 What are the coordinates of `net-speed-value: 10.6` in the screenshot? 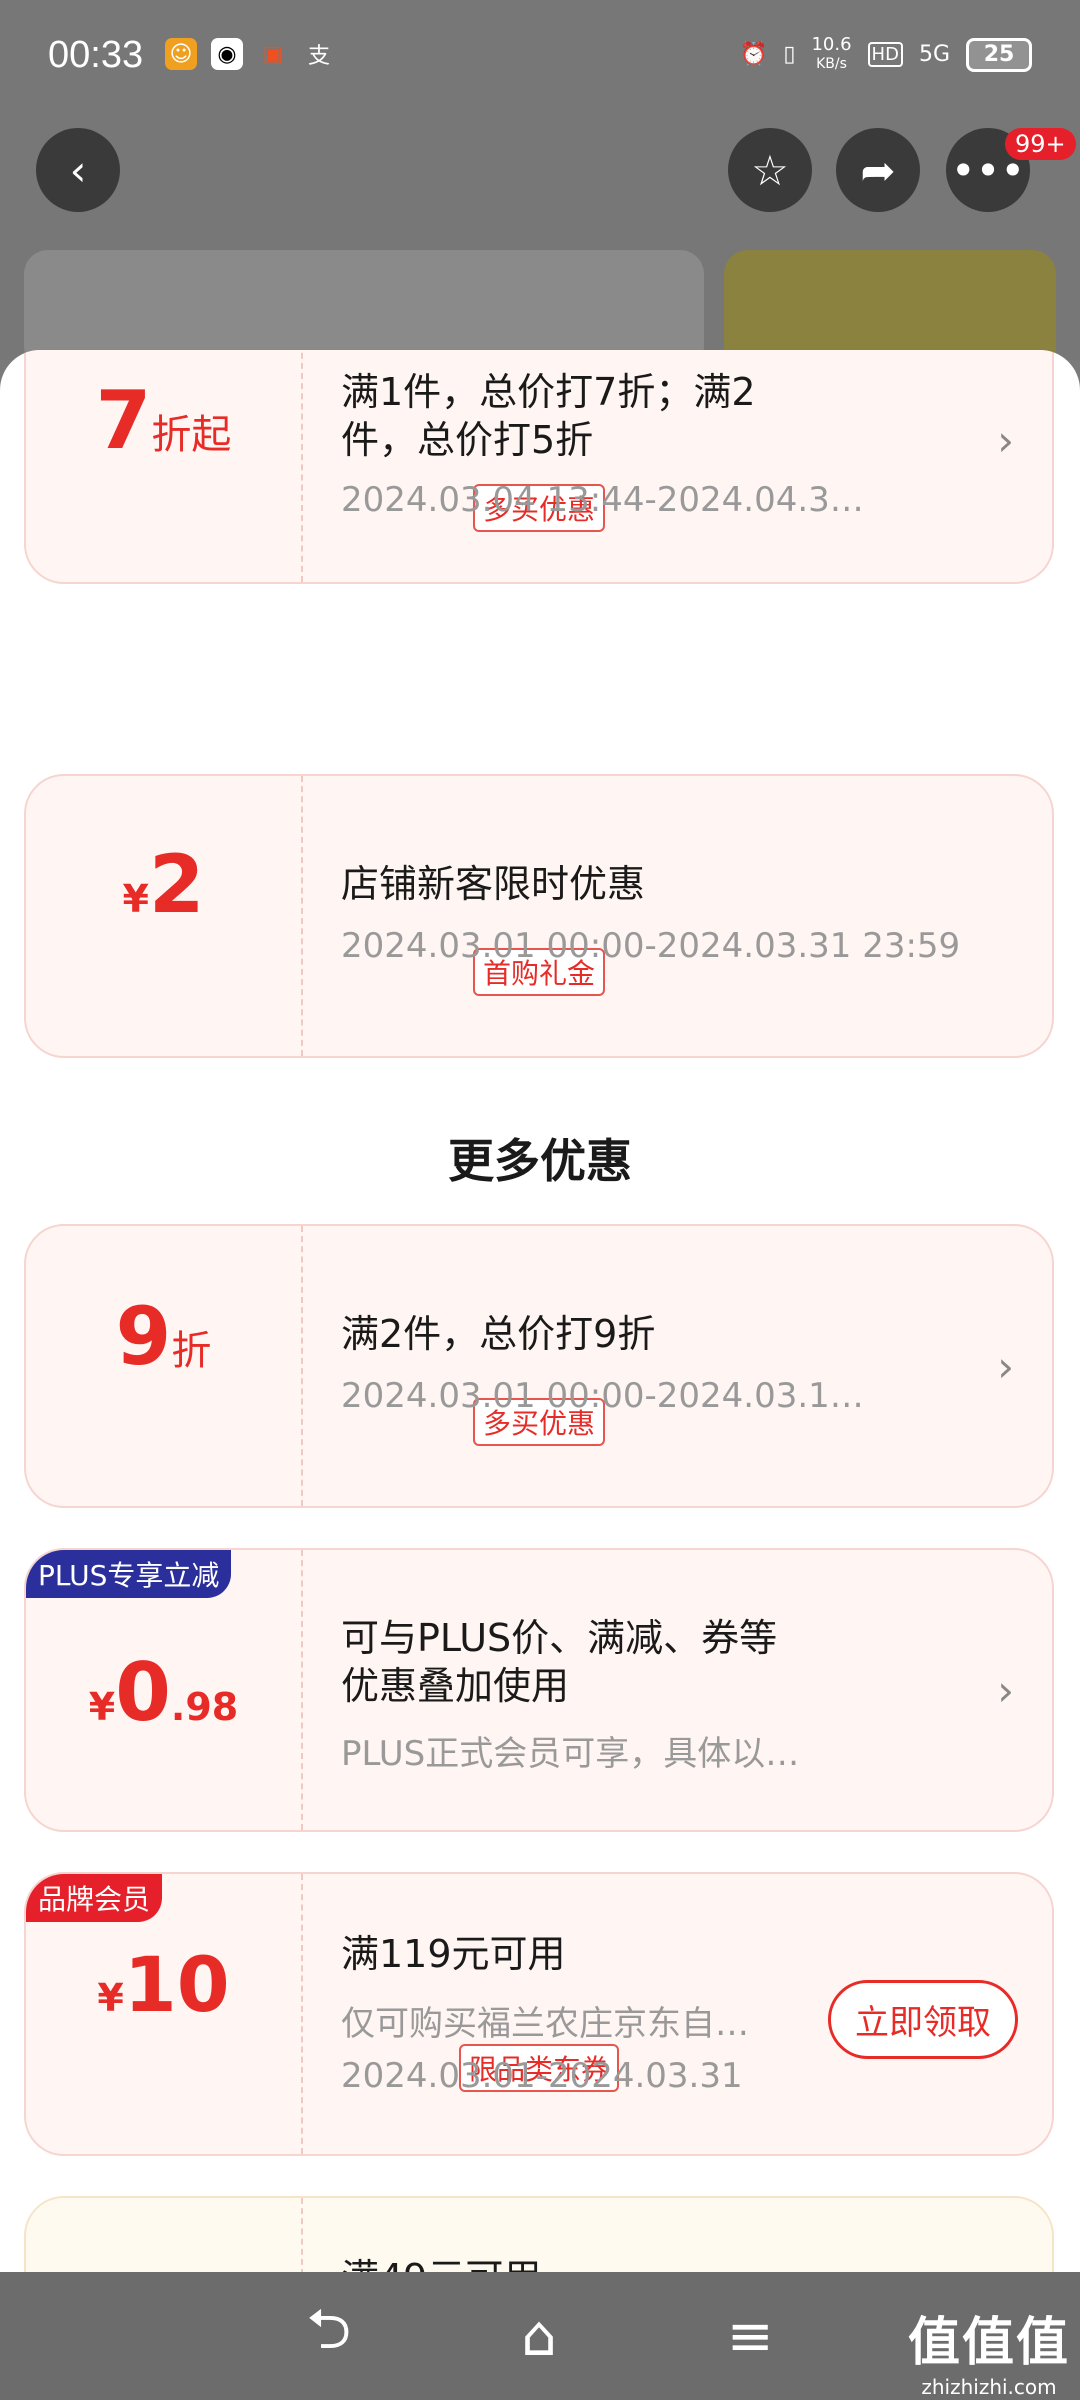 It's located at (831, 44).